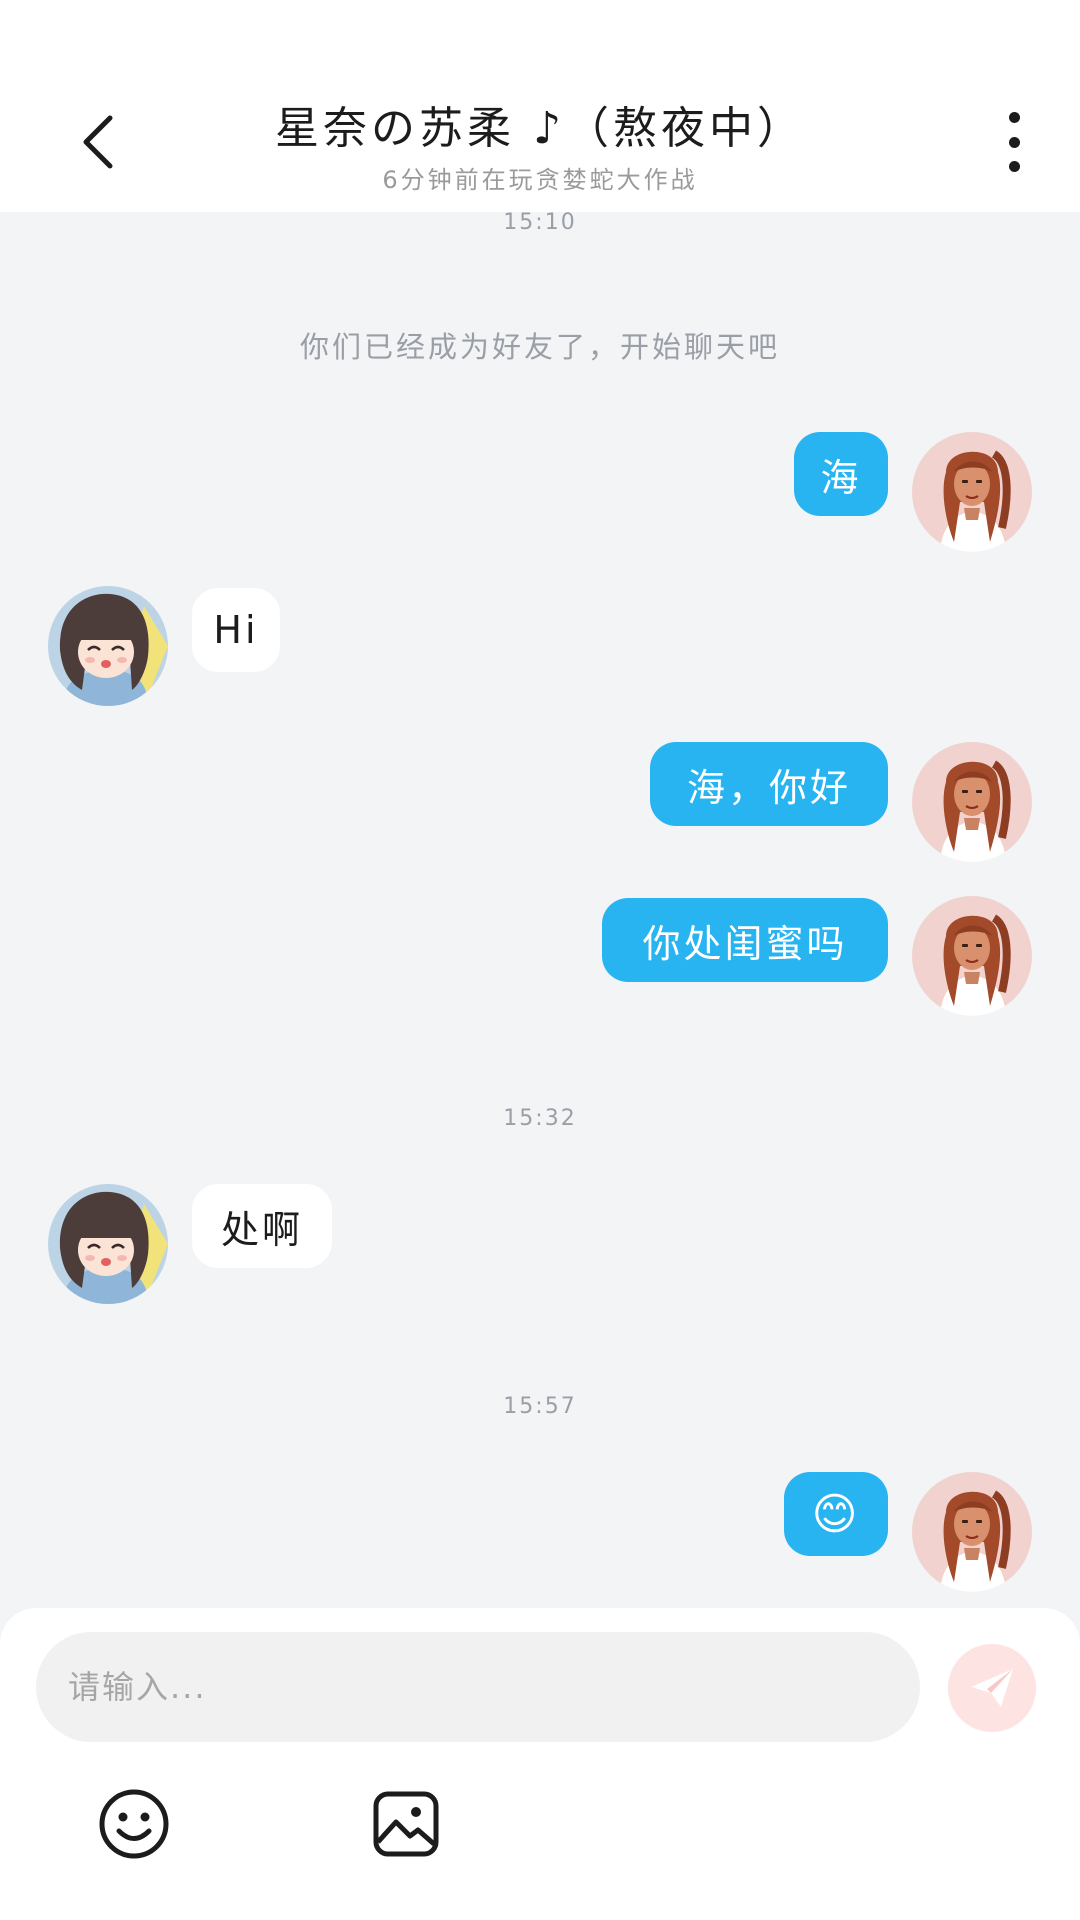  What do you see at coordinates (1014, 142) in the screenshot?
I see `more-vertical-icon` at bounding box center [1014, 142].